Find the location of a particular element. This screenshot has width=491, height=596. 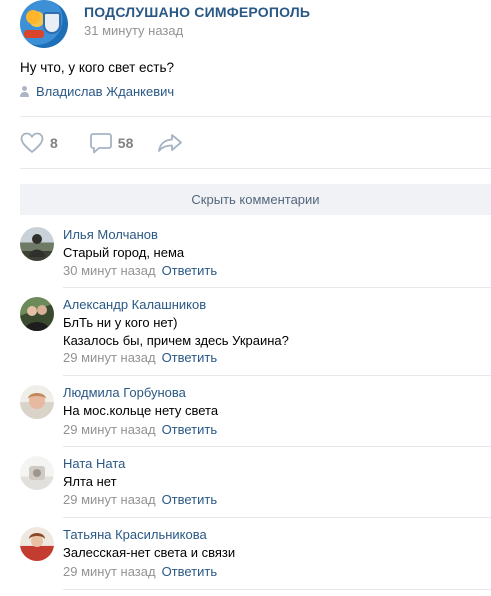

group-name: ПОДСЛУШАНО СИМФЕРОПОЛЬ is located at coordinates (197, 12).